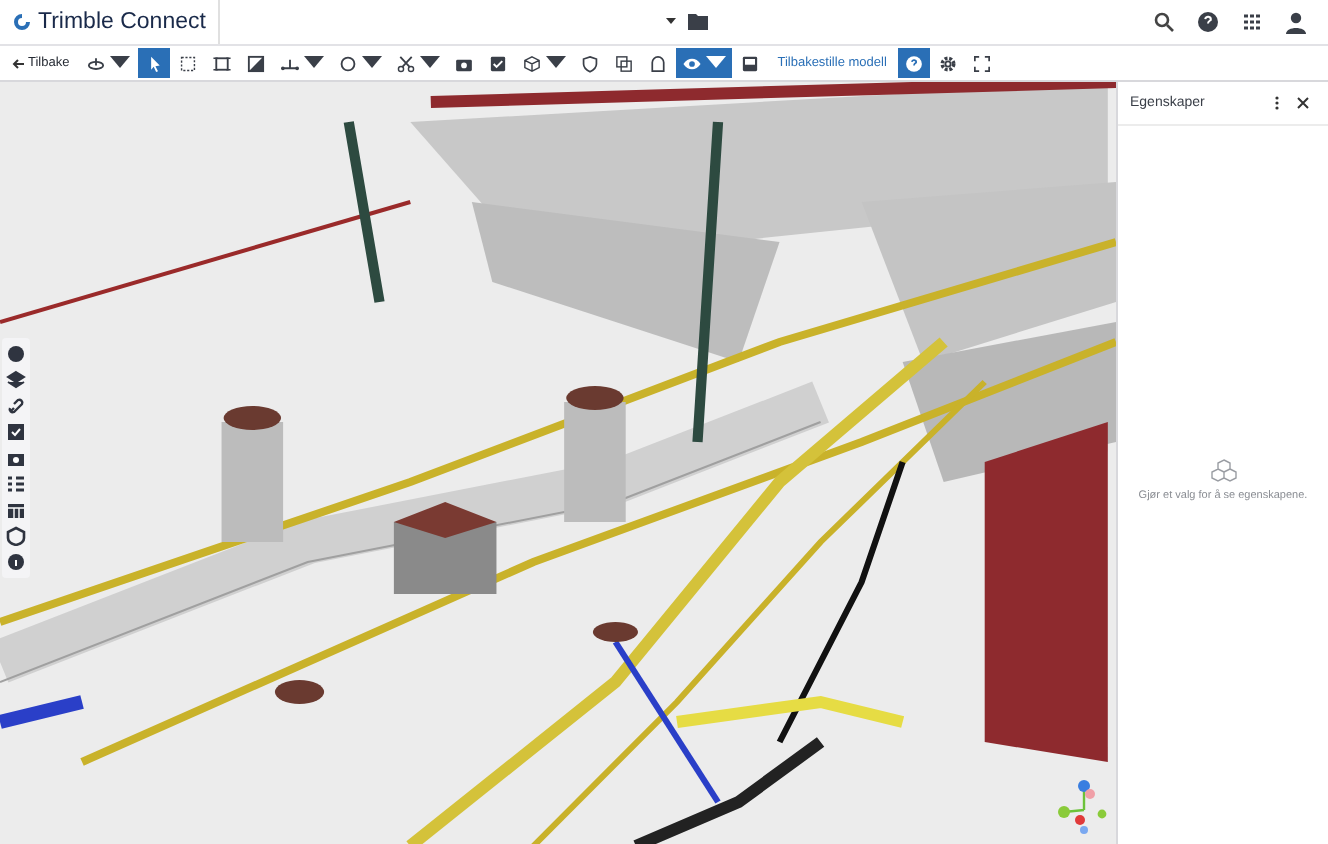 The image size is (1328, 844). What do you see at coordinates (22, 22) in the screenshot?
I see `logo-icon` at bounding box center [22, 22].